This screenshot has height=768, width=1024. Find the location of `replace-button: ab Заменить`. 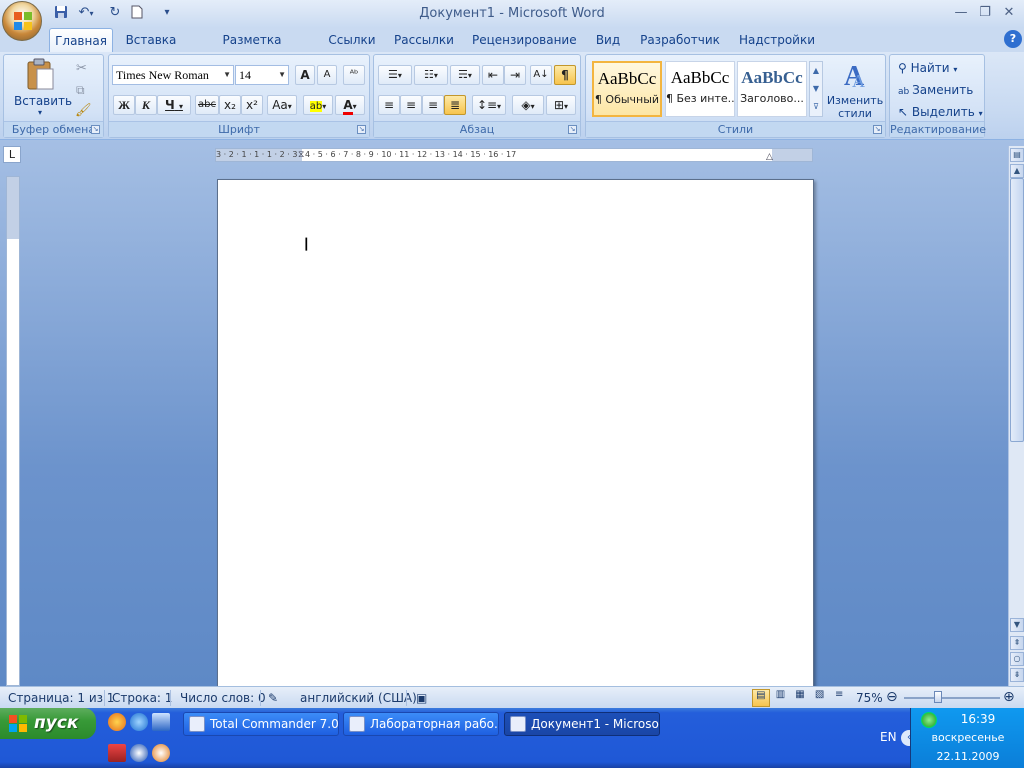

replace-button: ab Заменить is located at coordinates (935, 90).